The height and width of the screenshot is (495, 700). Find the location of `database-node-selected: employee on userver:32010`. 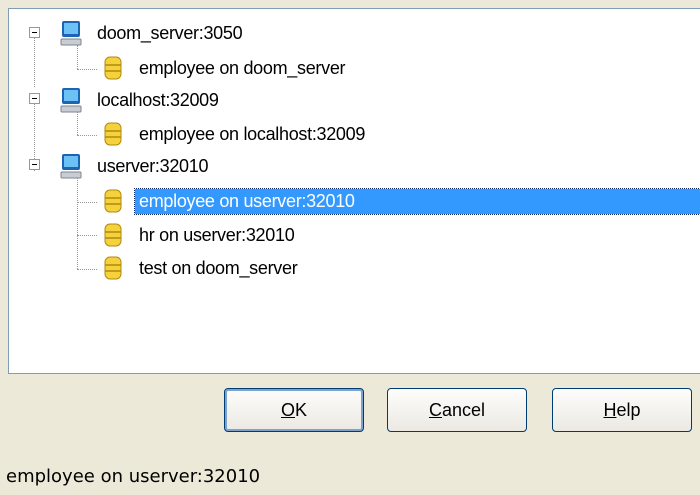

database-node-selected: employee on userver:32010 is located at coordinates (399, 201).